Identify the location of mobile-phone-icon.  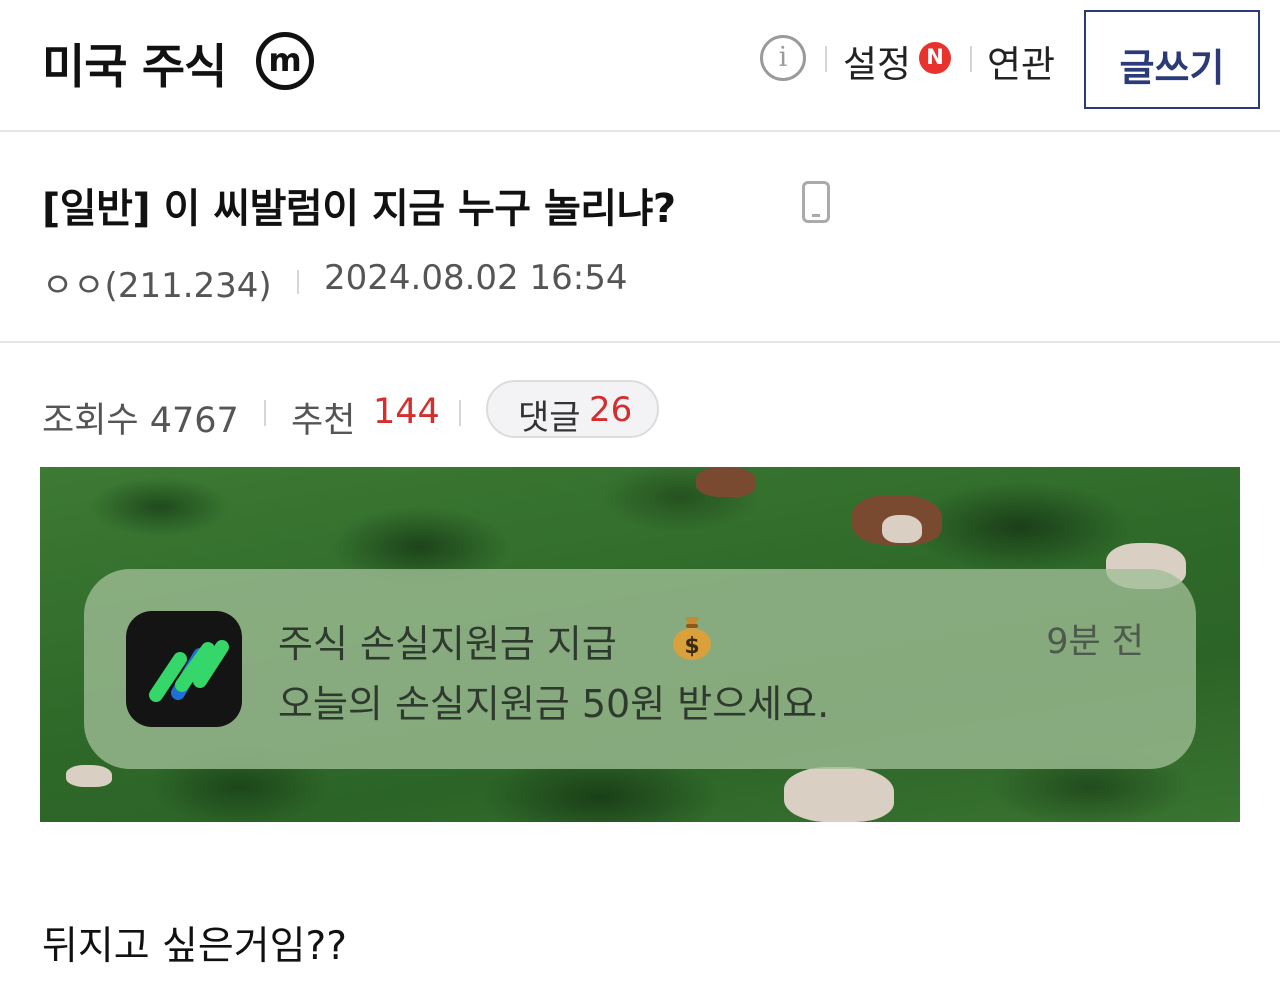
(816, 202).